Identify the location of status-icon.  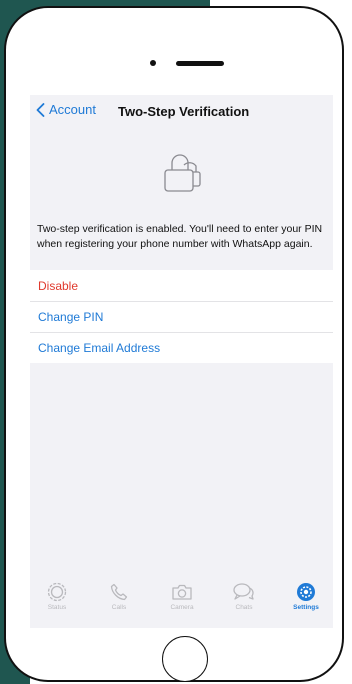
(57, 592).